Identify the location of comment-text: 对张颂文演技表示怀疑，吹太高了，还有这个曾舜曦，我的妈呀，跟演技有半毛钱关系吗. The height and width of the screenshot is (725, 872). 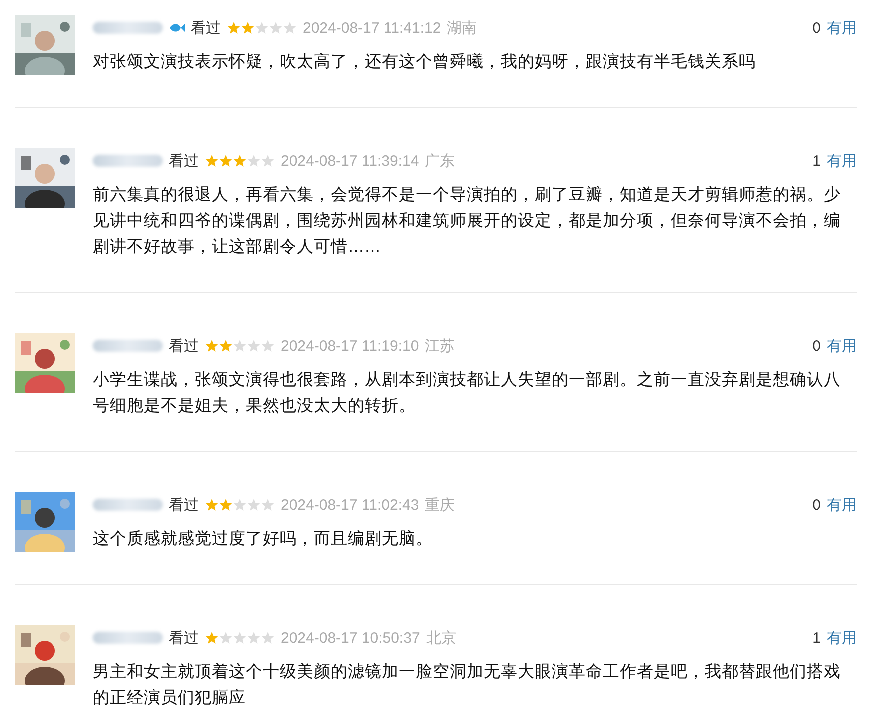
(425, 62).